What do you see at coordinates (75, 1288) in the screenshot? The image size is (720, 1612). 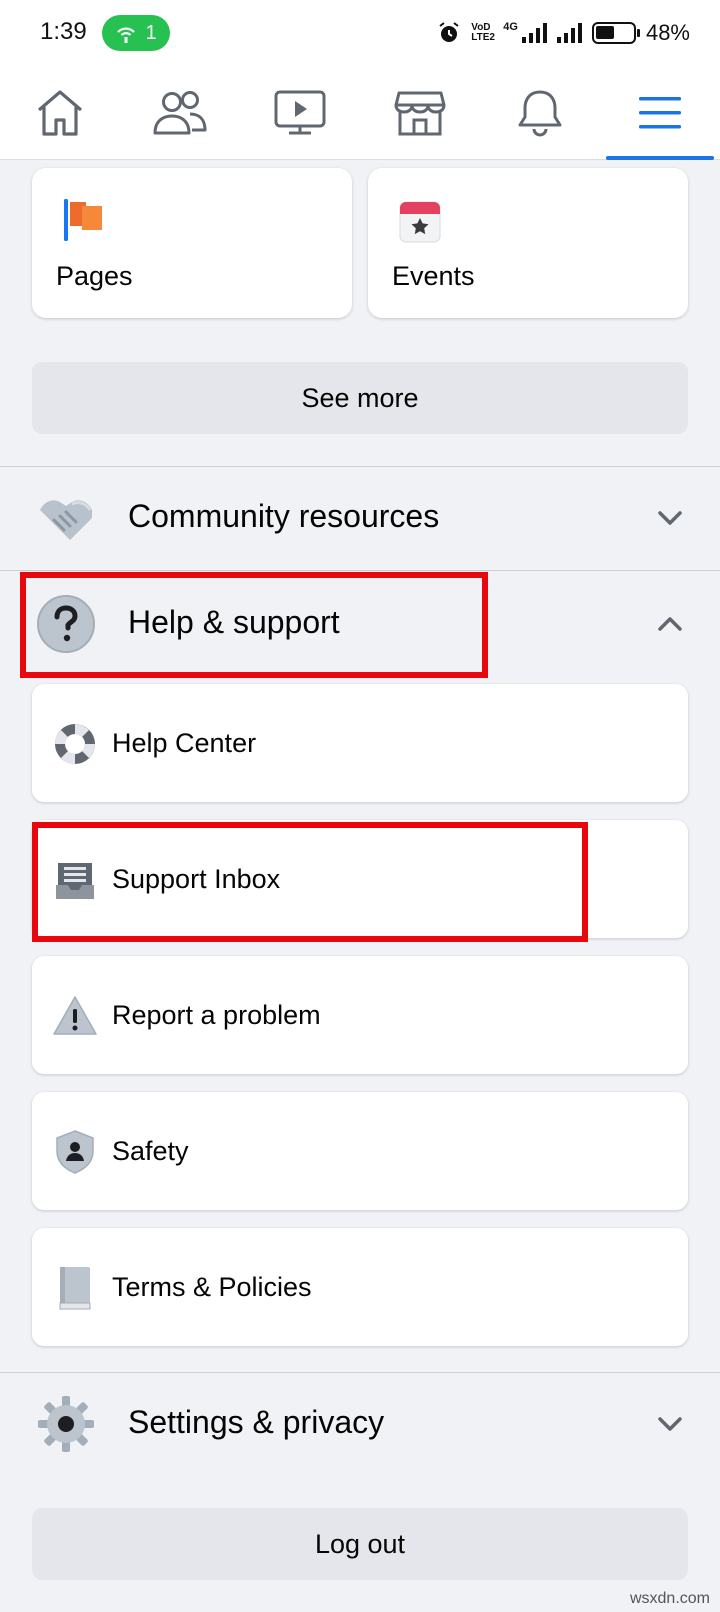 I see `book-icon` at bounding box center [75, 1288].